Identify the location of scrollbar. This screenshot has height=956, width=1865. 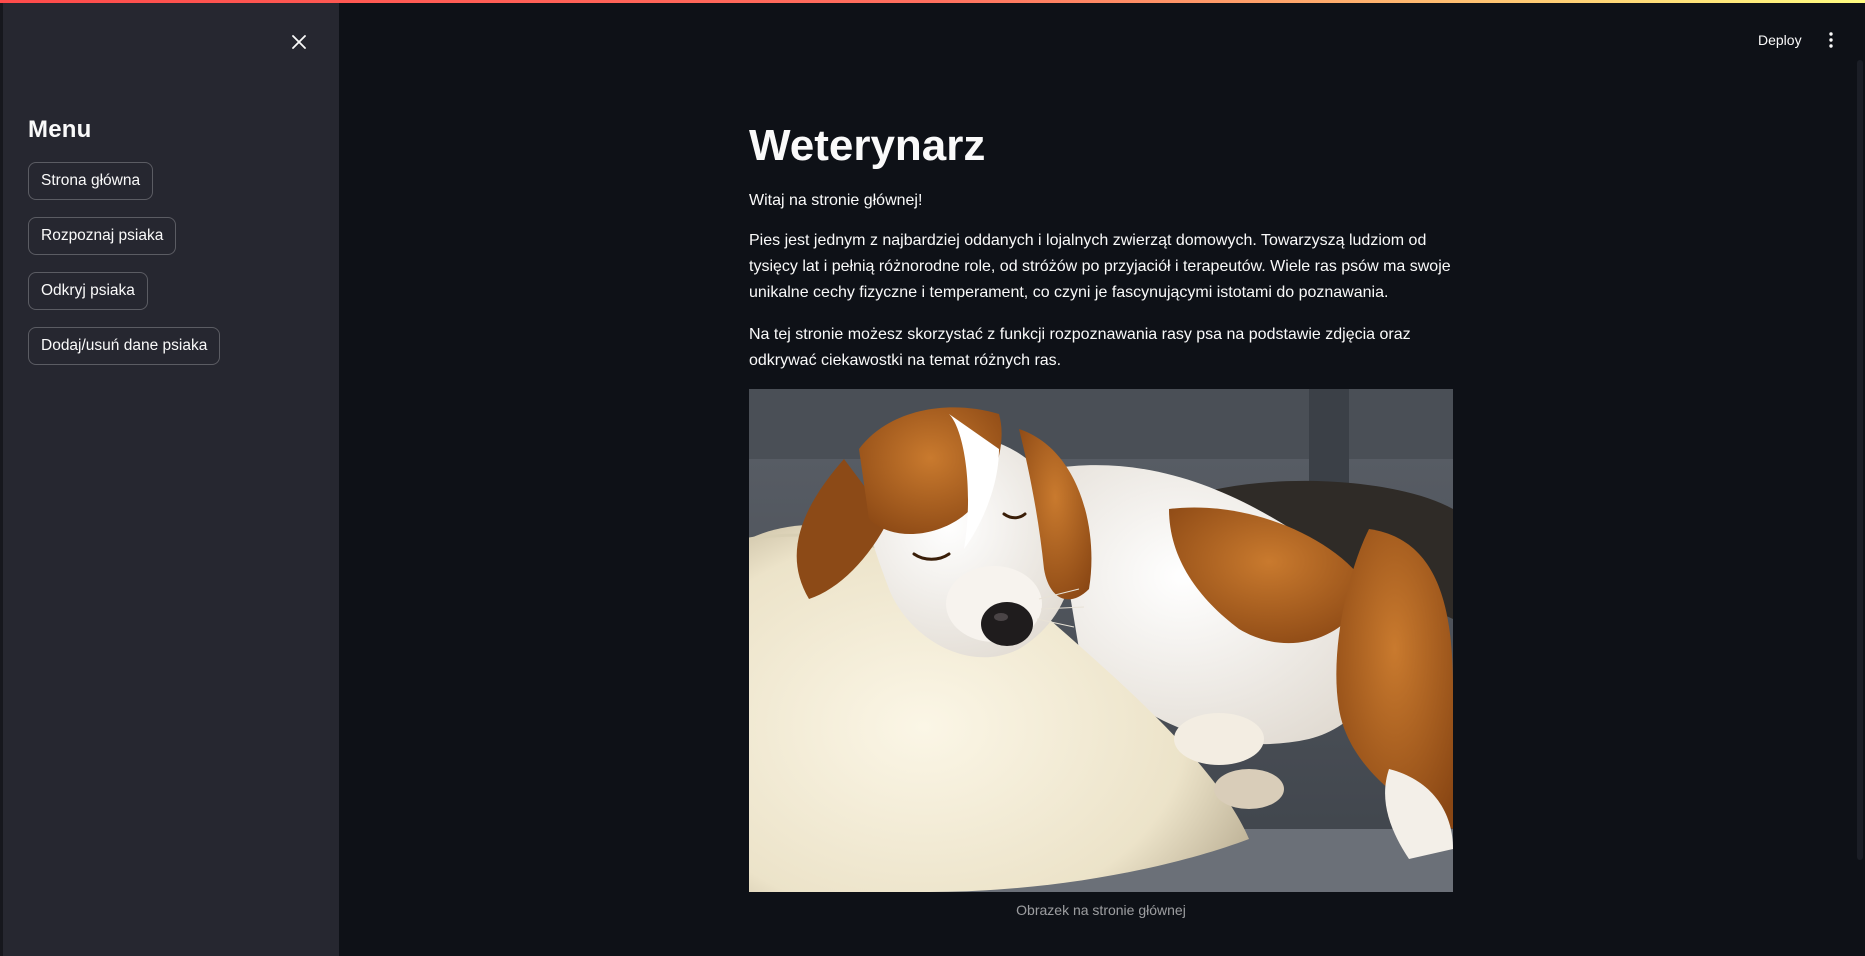
(1860, 460).